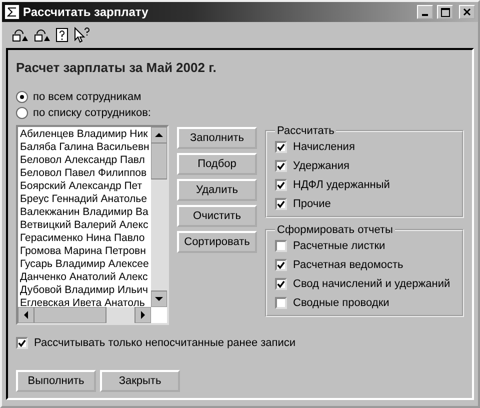 The width and height of the screenshot is (480, 408). What do you see at coordinates (84, 199) in the screenshot?
I see `list-item: Бреус Геннадий Анатолье` at bounding box center [84, 199].